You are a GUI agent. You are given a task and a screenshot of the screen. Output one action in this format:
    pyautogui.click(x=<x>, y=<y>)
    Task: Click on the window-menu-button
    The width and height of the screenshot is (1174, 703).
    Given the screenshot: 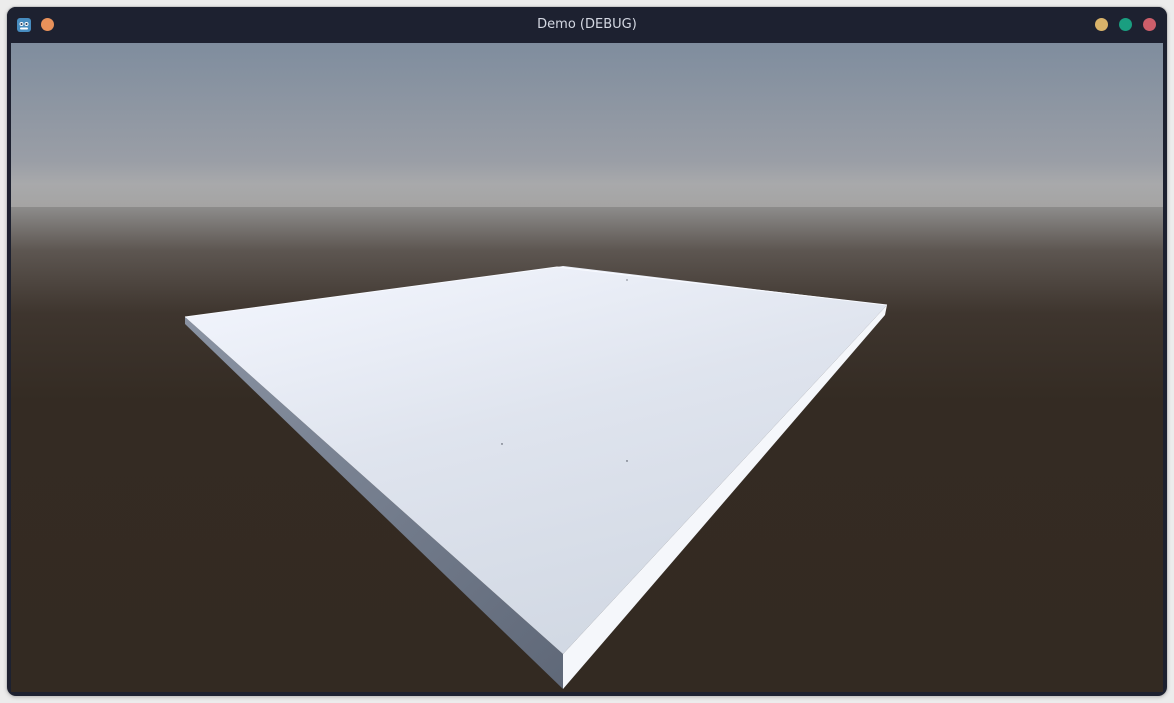 What is the action you would take?
    pyautogui.click(x=47, y=24)
    